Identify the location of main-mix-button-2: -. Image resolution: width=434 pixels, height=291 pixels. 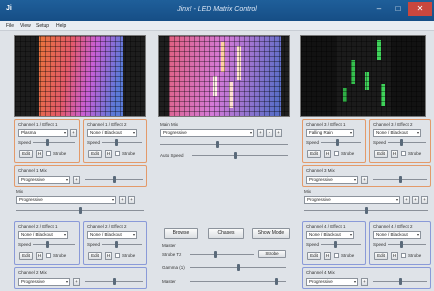
(269, 133).